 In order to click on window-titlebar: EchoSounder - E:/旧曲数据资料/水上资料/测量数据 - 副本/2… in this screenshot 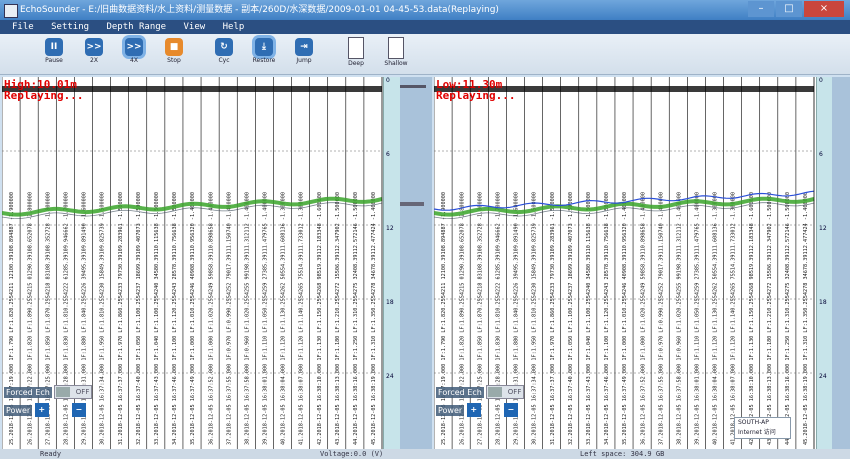, I will do `click(425, 10)`.